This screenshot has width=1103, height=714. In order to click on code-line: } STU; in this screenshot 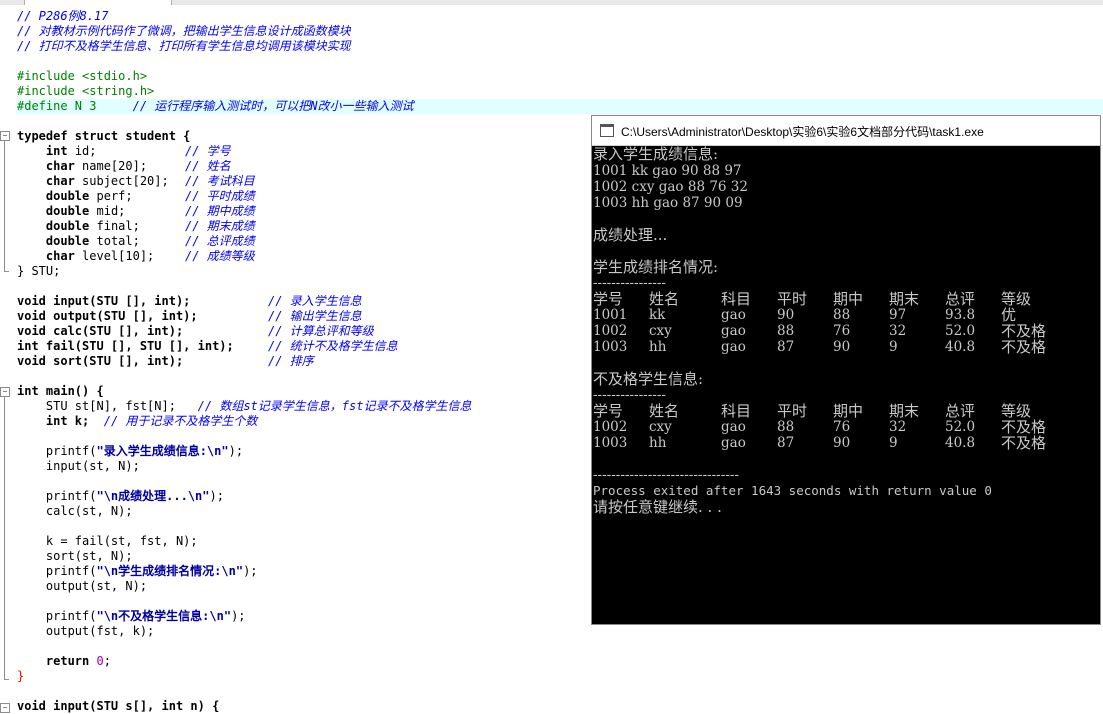, I will do `click(38, 271)`.